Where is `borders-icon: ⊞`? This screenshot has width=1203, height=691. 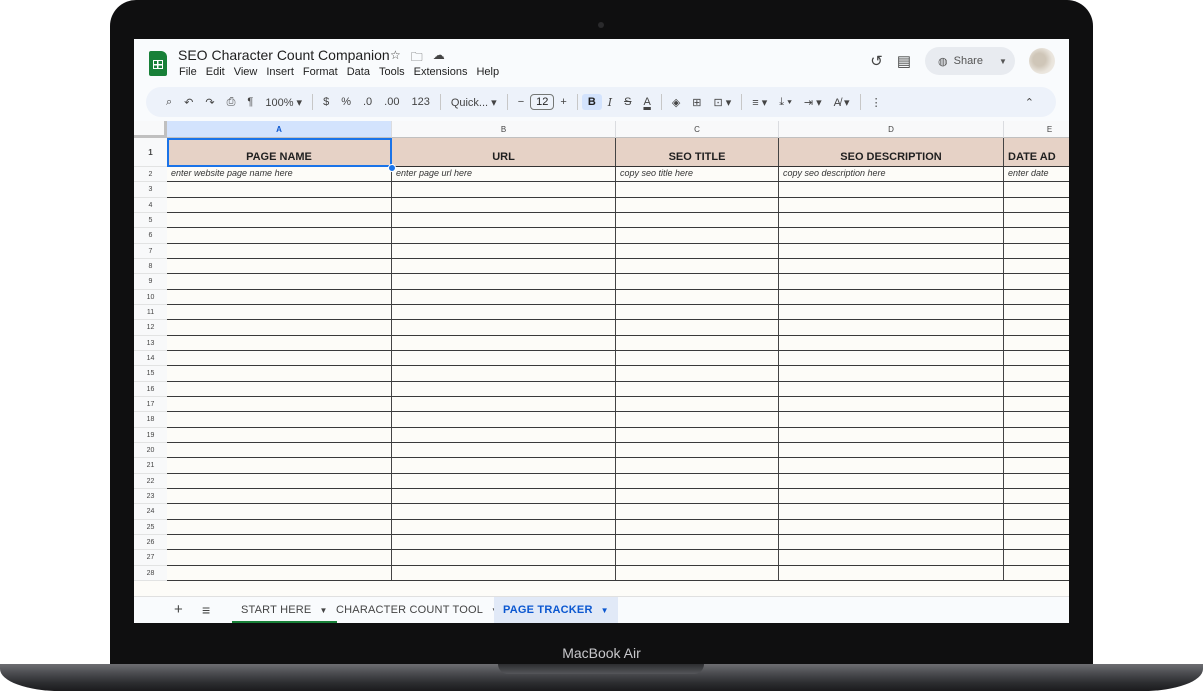
borders-icon: ⊞ is located at coordinates (696, 102).